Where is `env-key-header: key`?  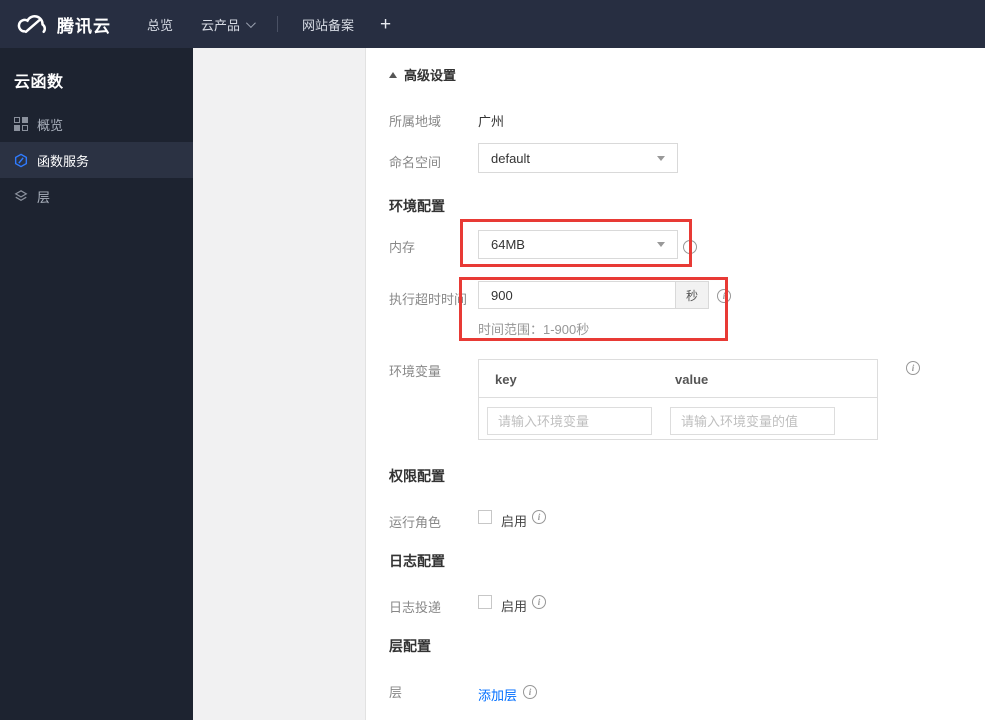 env-key-header: key is located at coordinates (506, 379).